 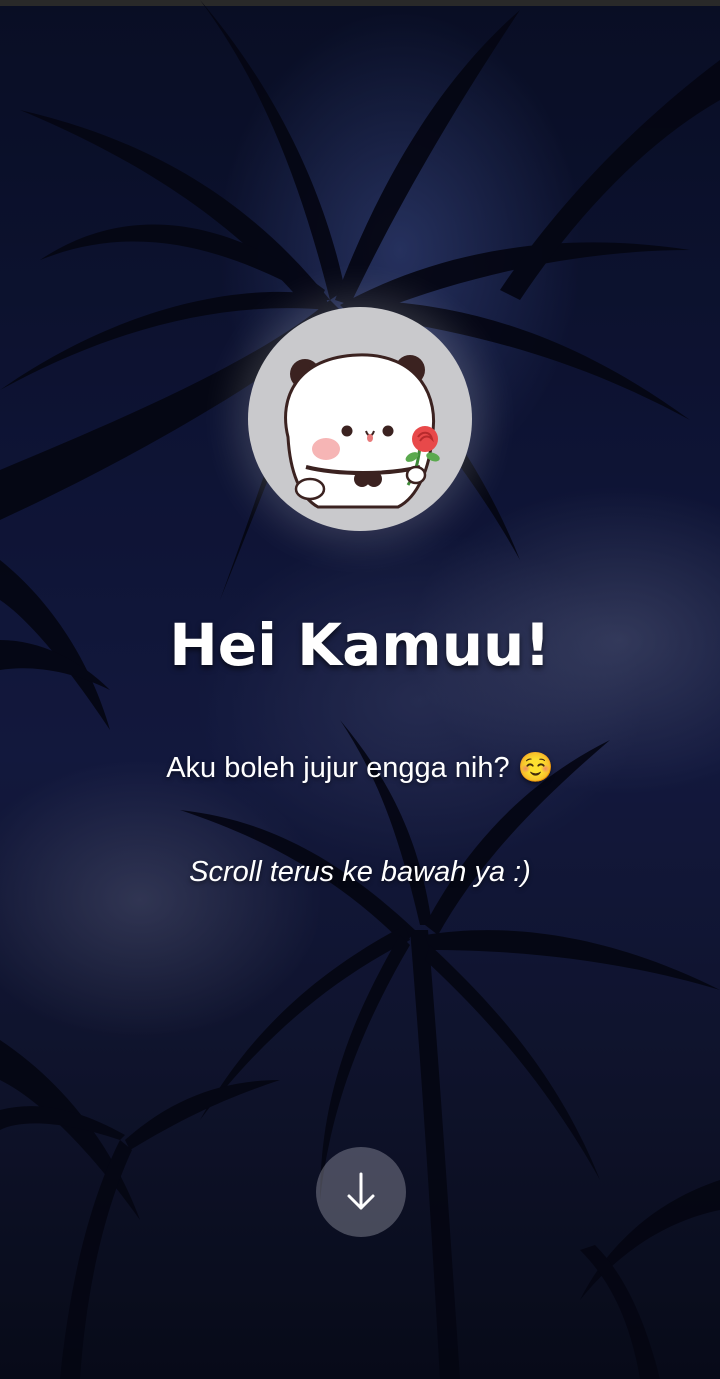 I want to click on scroll-hint-text: Scroll terus ke bawah ya :), so click(x=360, y=872).